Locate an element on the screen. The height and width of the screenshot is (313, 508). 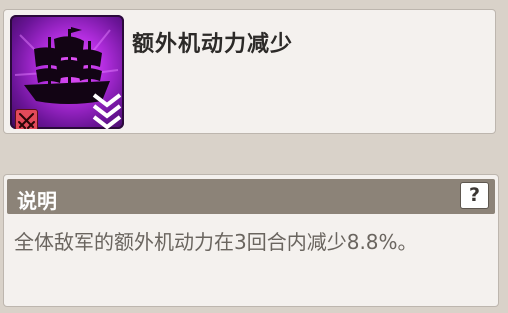
description-text: 全体敌军的额外机动力在3回合内减少8.8%。 is located at coordinates (216, 242).